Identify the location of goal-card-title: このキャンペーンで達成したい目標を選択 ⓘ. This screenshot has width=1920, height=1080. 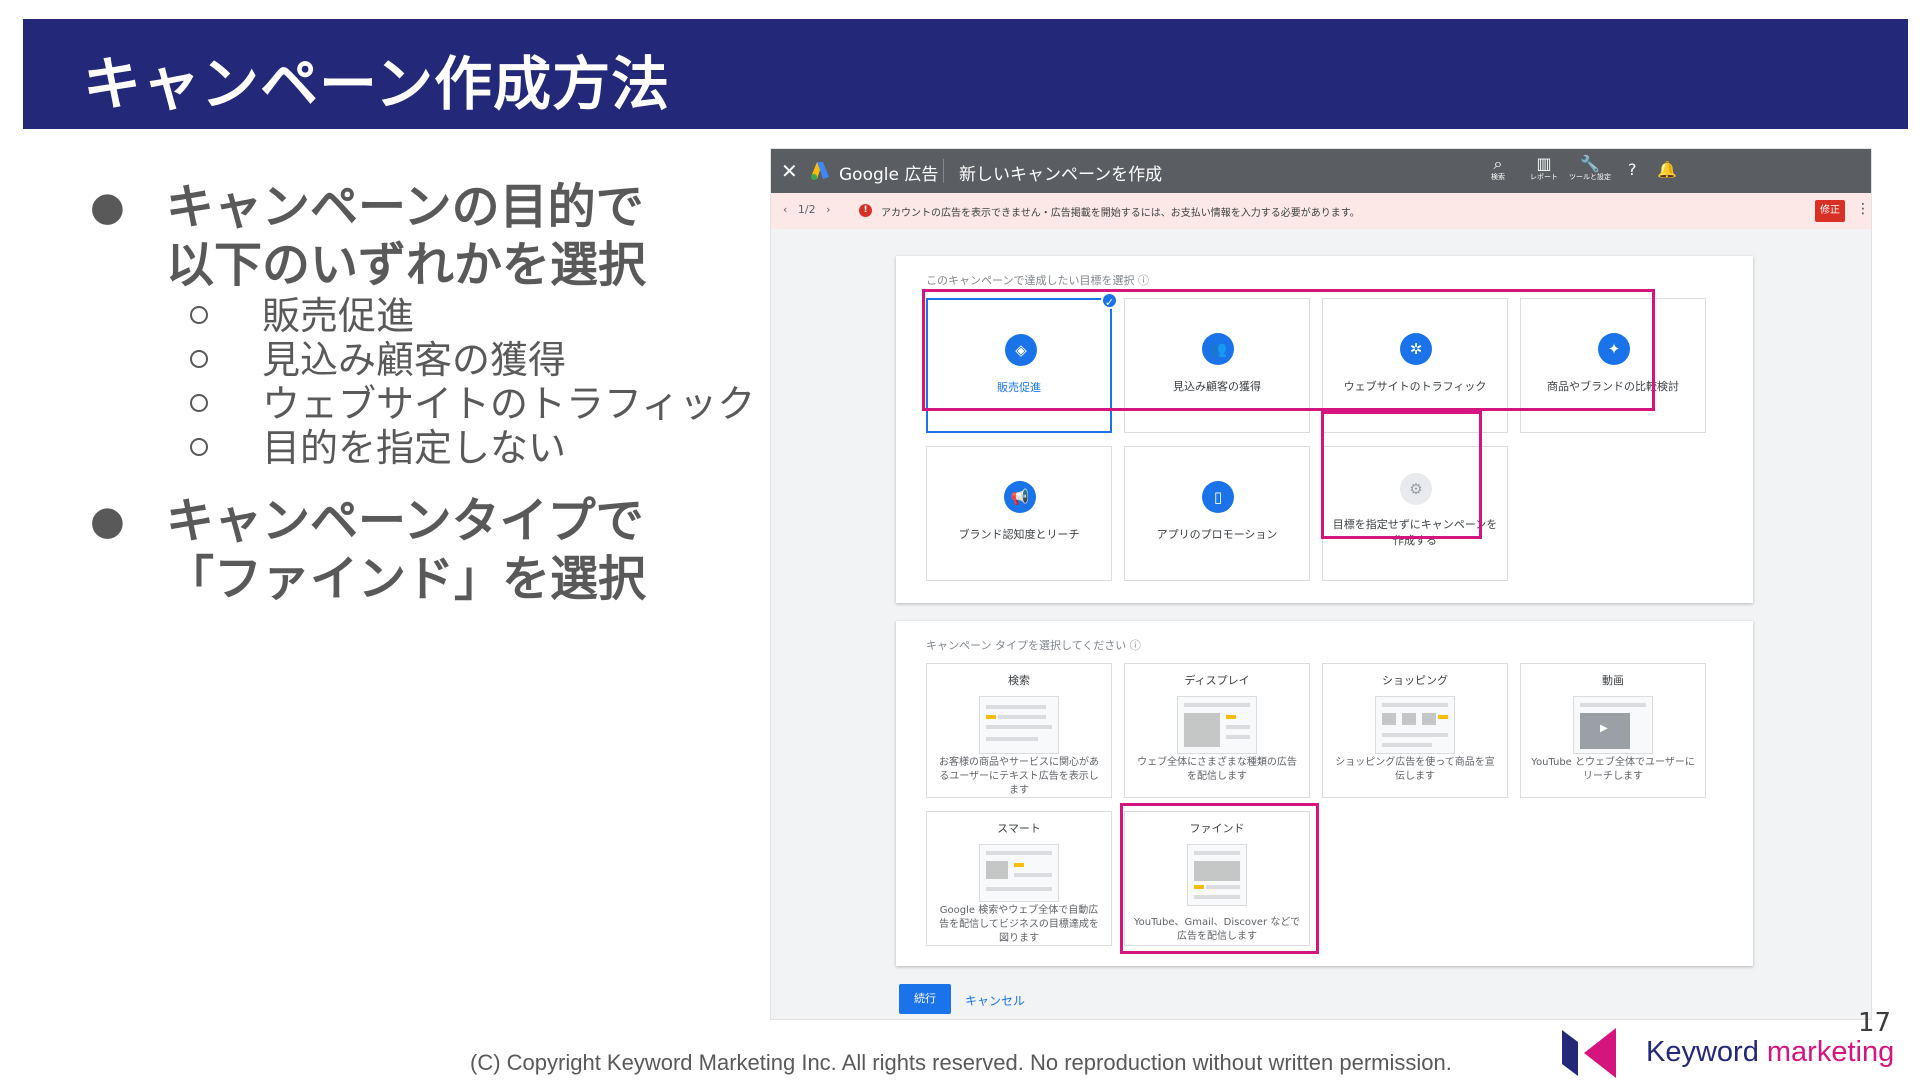
(1037, 280).